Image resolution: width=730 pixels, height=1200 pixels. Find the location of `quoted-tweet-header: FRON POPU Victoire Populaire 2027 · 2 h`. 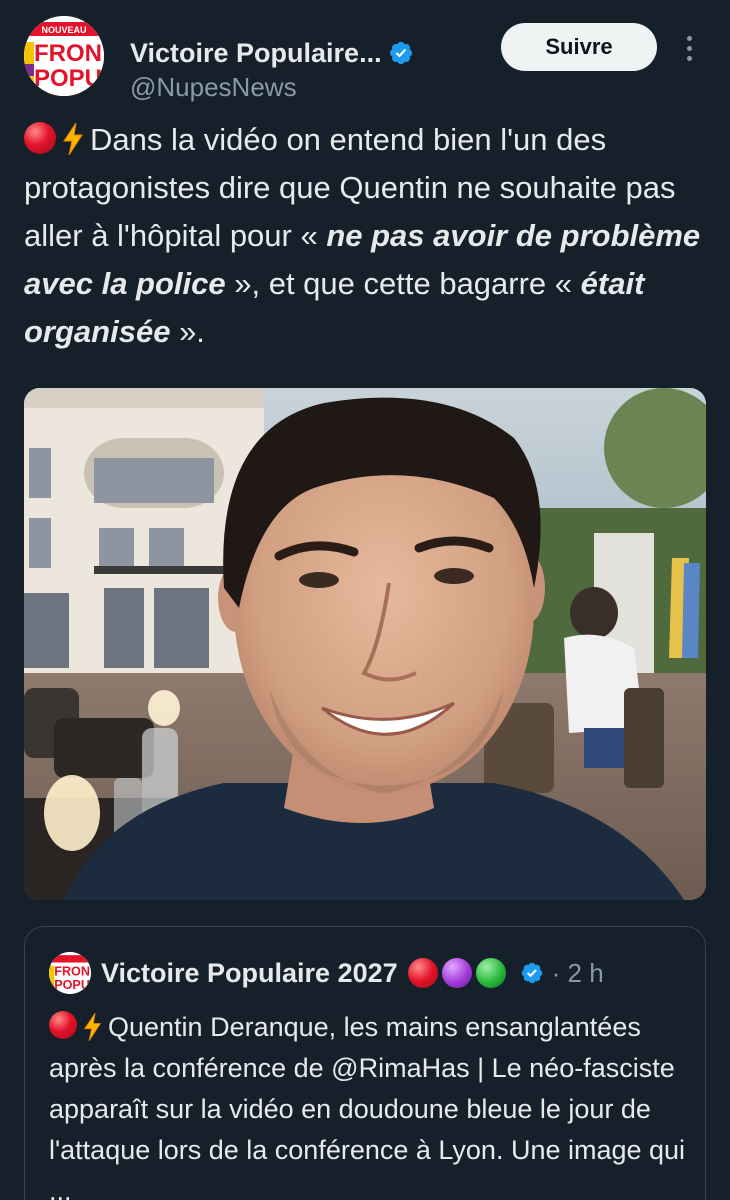

quoted-tweet-header: FRON POPU Victoire Populaire 2027 · 2 h is located at coordinates (326, 973).